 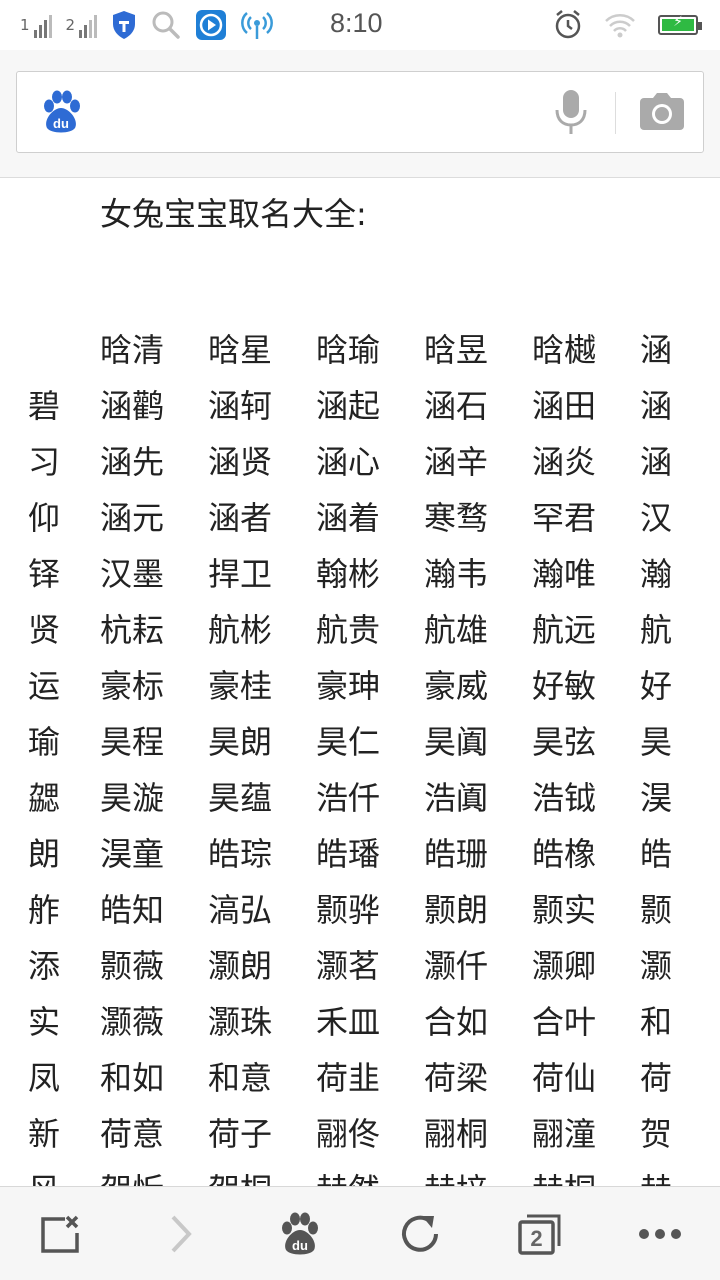 I want to click on names-row: 朗 淏童 皓琮 皓璠 皓珊 皓橡 皓, so click(x=360, y=854).